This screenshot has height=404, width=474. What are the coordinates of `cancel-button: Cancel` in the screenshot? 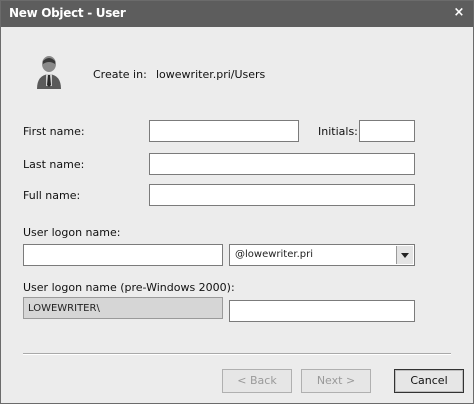 It's located at (429, 381).